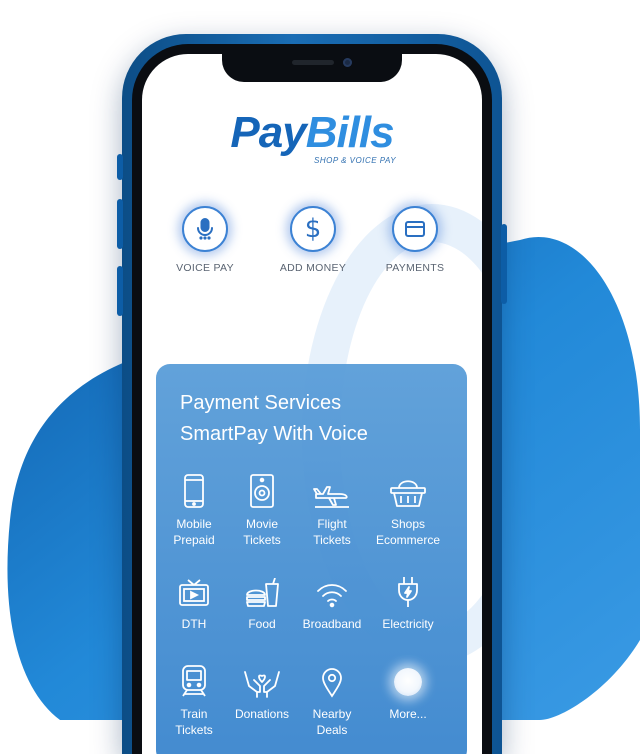 The height and width of the screenshot is (754, 640). I want to click on phone-silent-switch, so click(120, 167).